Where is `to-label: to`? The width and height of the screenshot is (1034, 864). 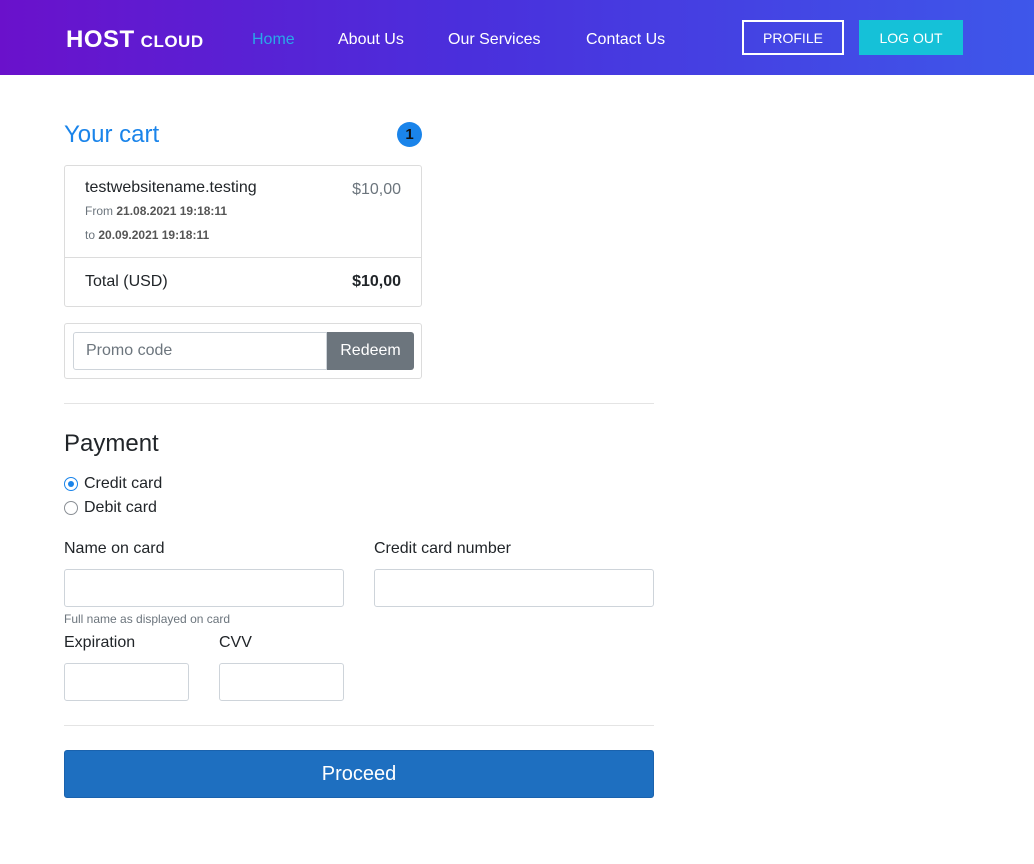 to-label: to is located at coordinates (90, 235).